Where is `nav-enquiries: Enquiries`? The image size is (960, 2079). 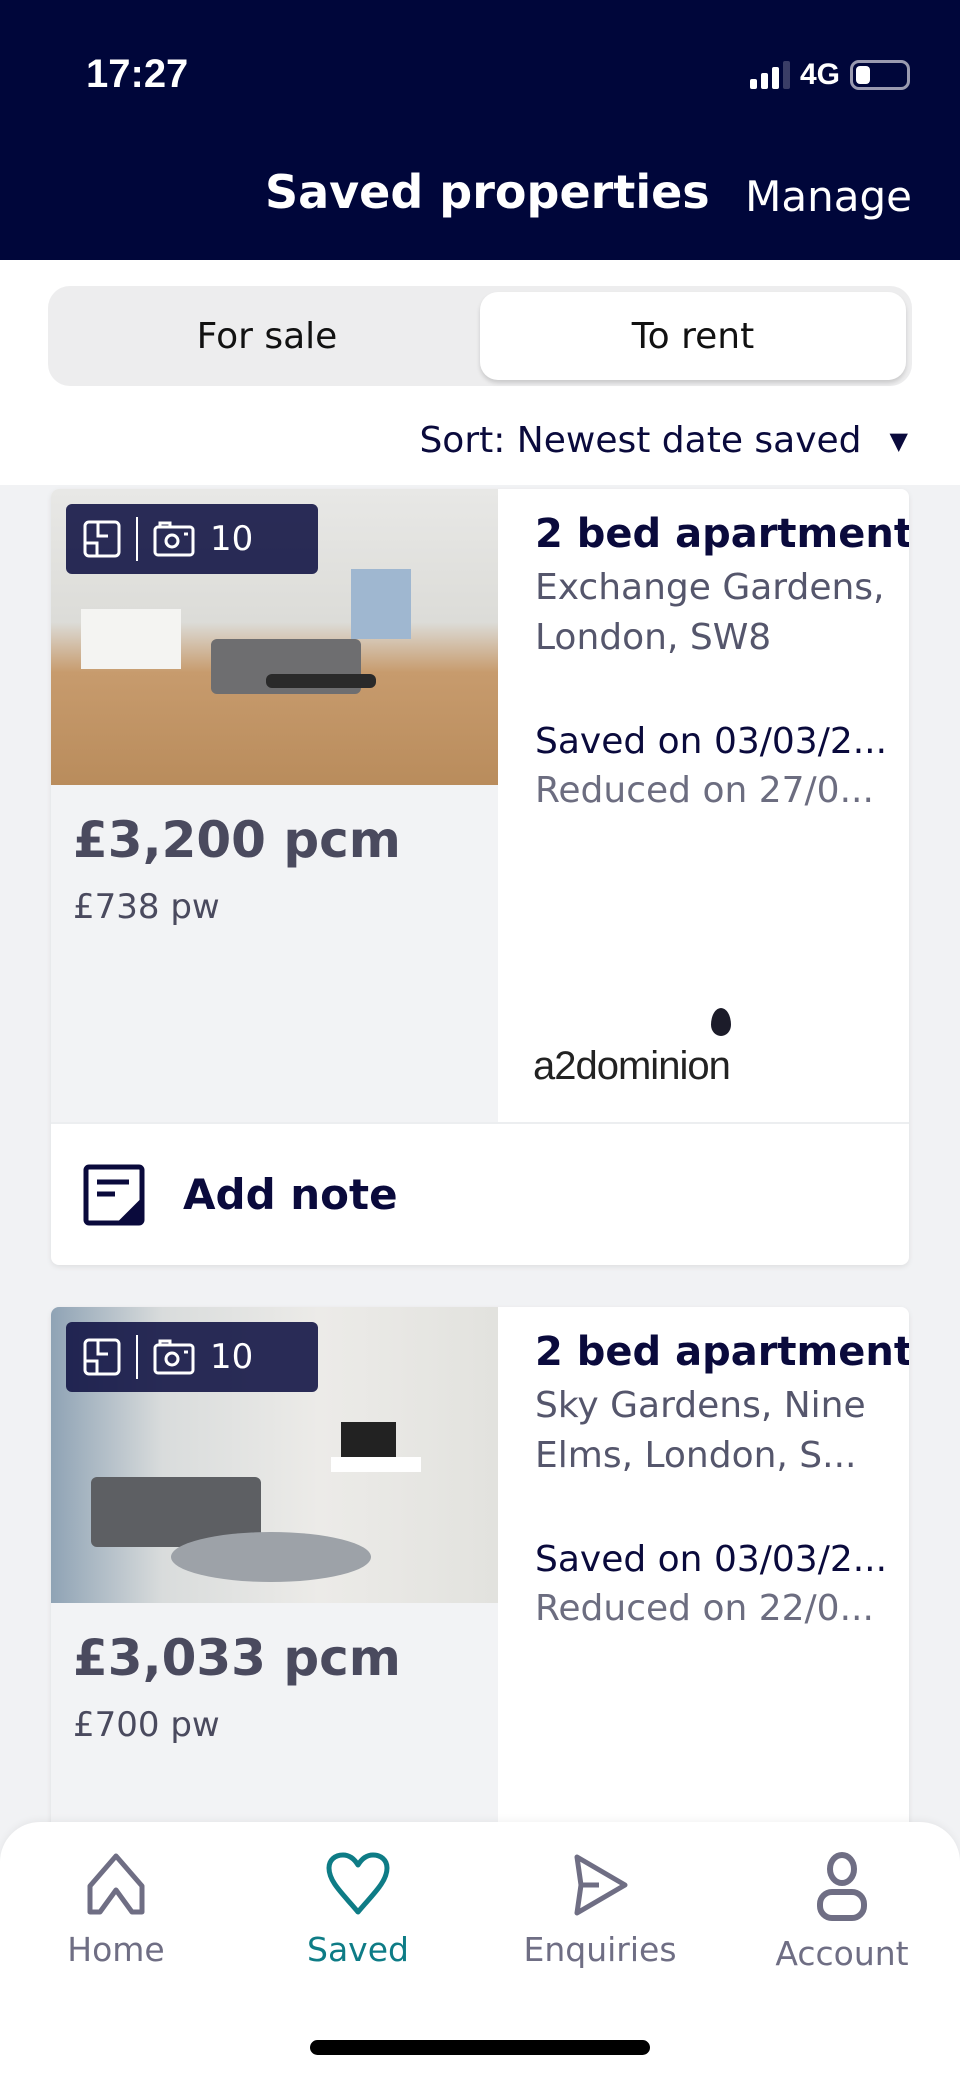
nav-enquiries: Enquiries is located at coordinates (600, 1910).